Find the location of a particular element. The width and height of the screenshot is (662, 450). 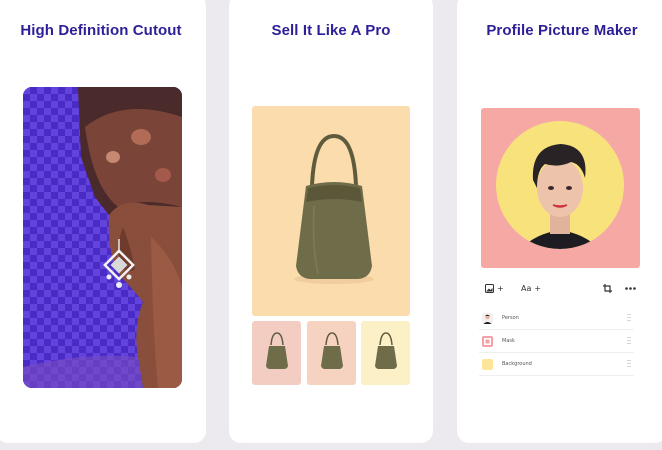

crop-button is located at coordinates (607, 288).